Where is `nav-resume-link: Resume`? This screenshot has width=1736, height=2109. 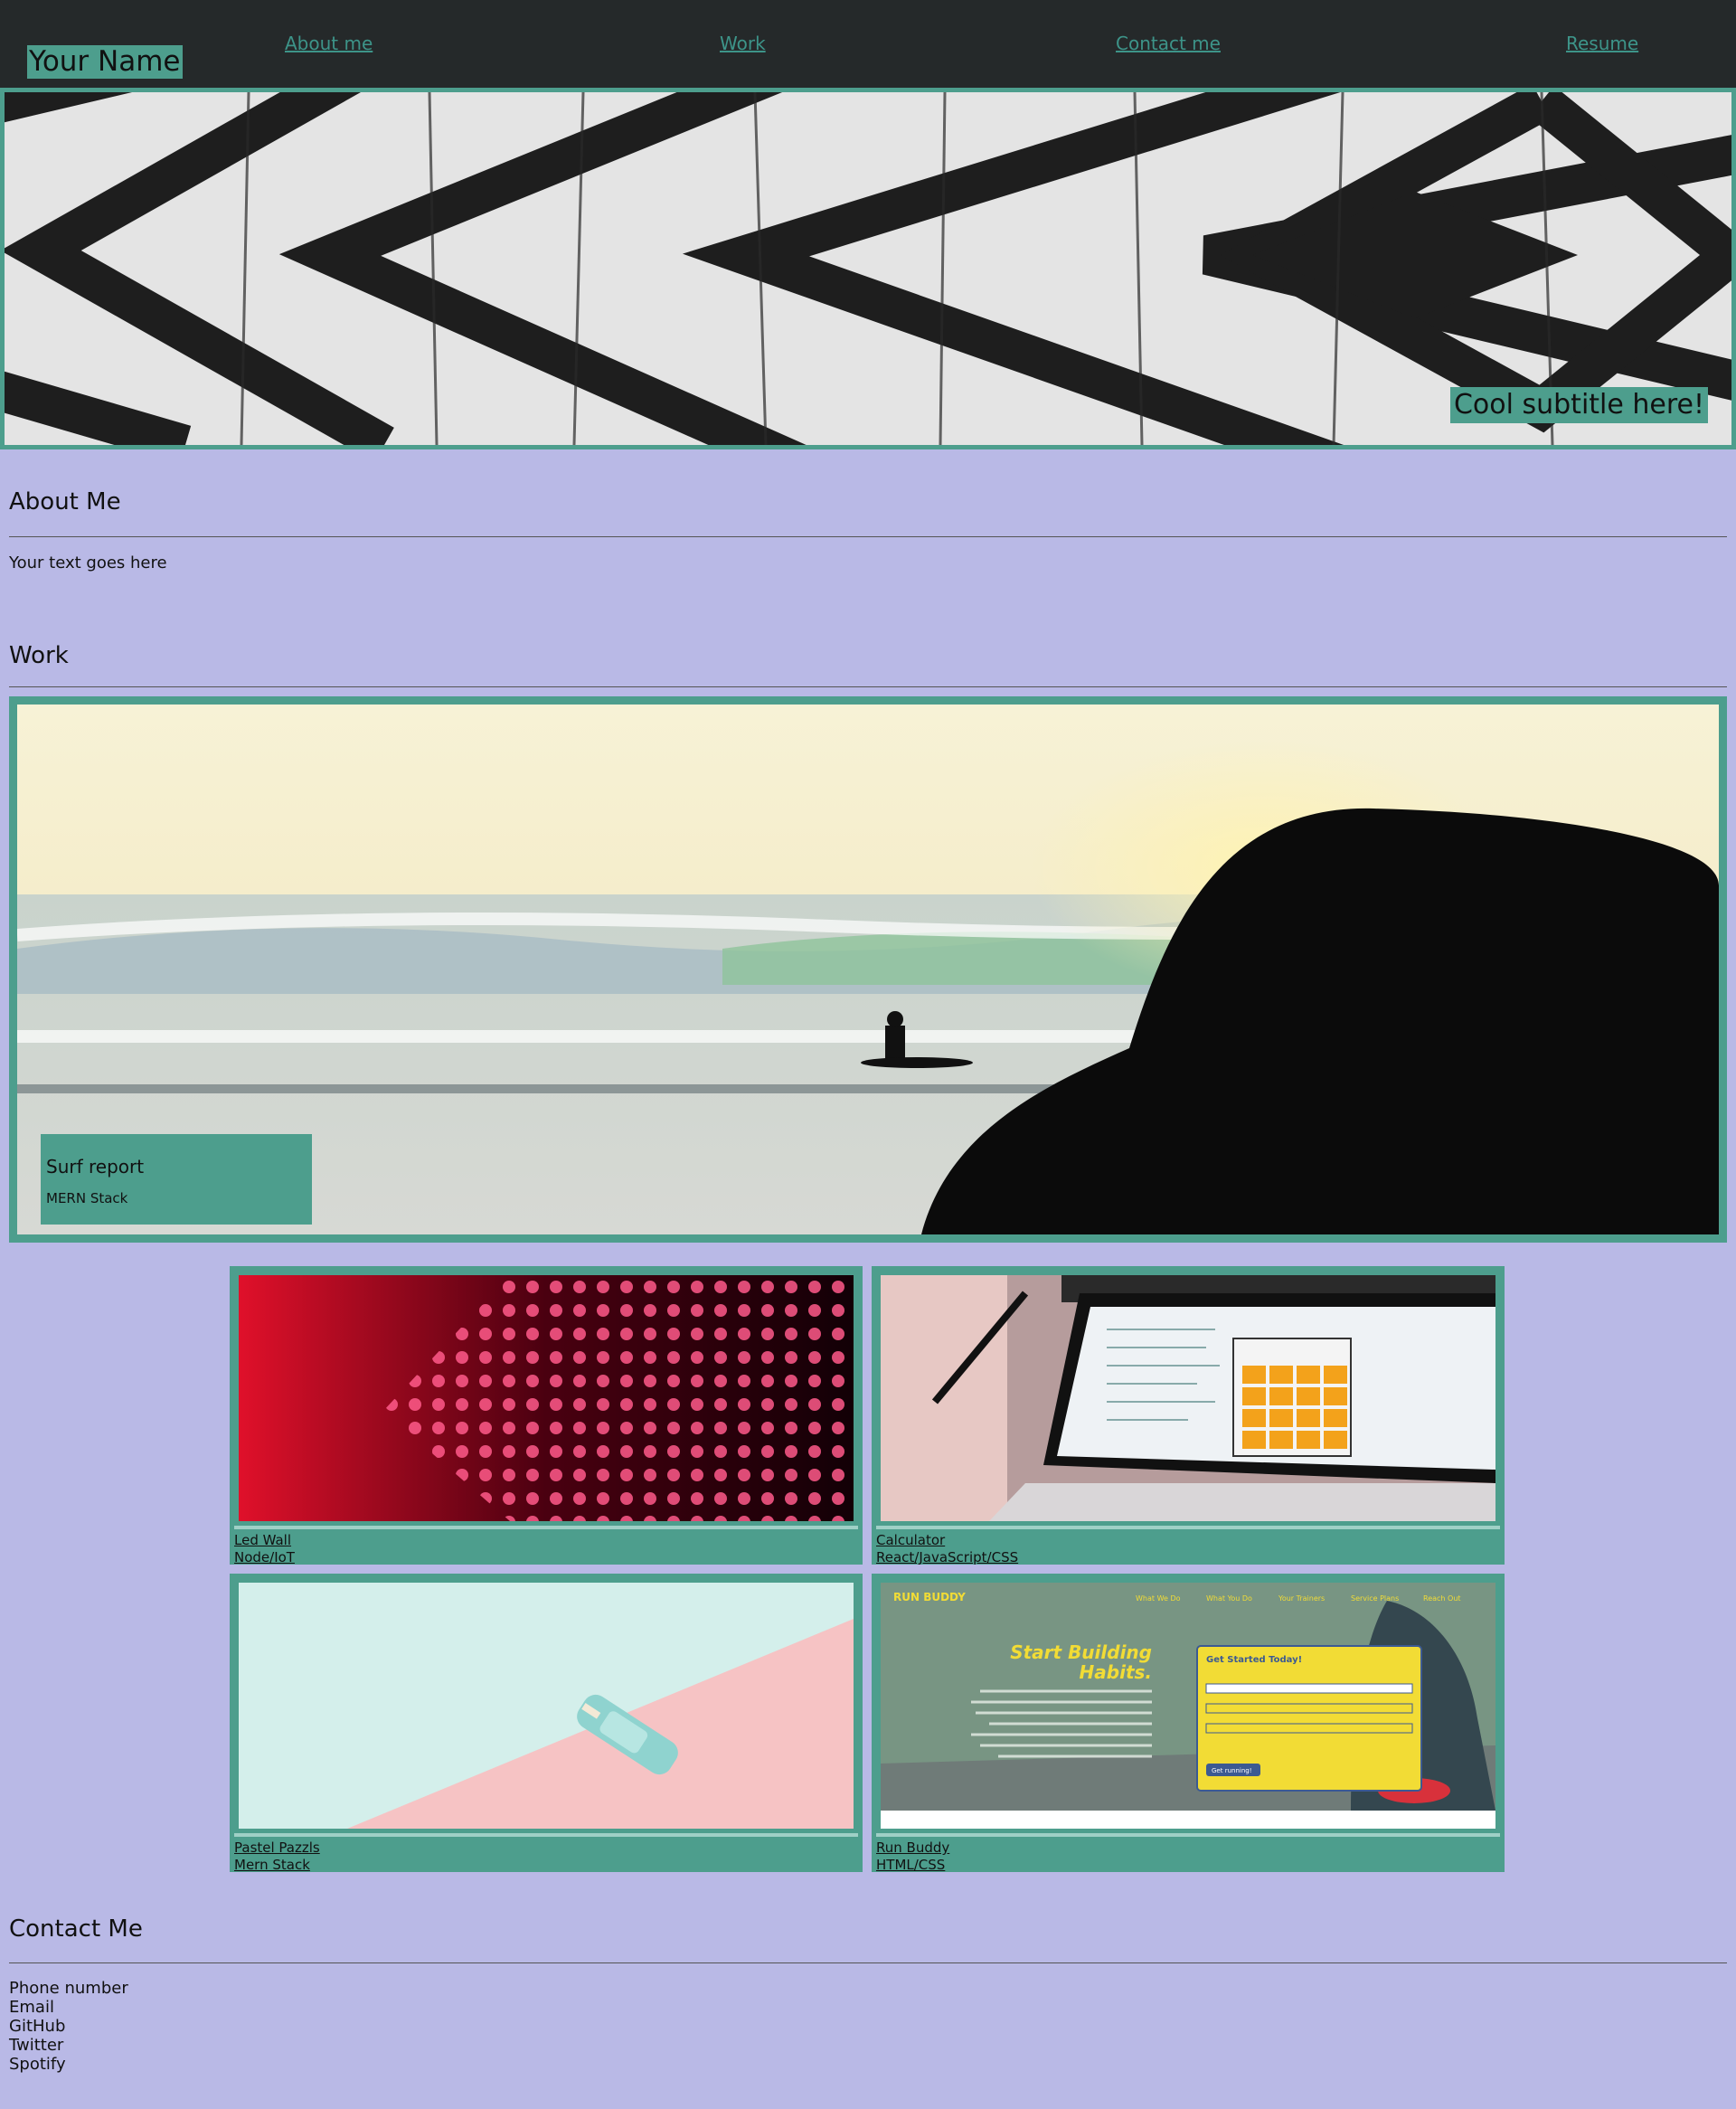 nav-resume-link: Resume is located at coordinates (1602, 43).